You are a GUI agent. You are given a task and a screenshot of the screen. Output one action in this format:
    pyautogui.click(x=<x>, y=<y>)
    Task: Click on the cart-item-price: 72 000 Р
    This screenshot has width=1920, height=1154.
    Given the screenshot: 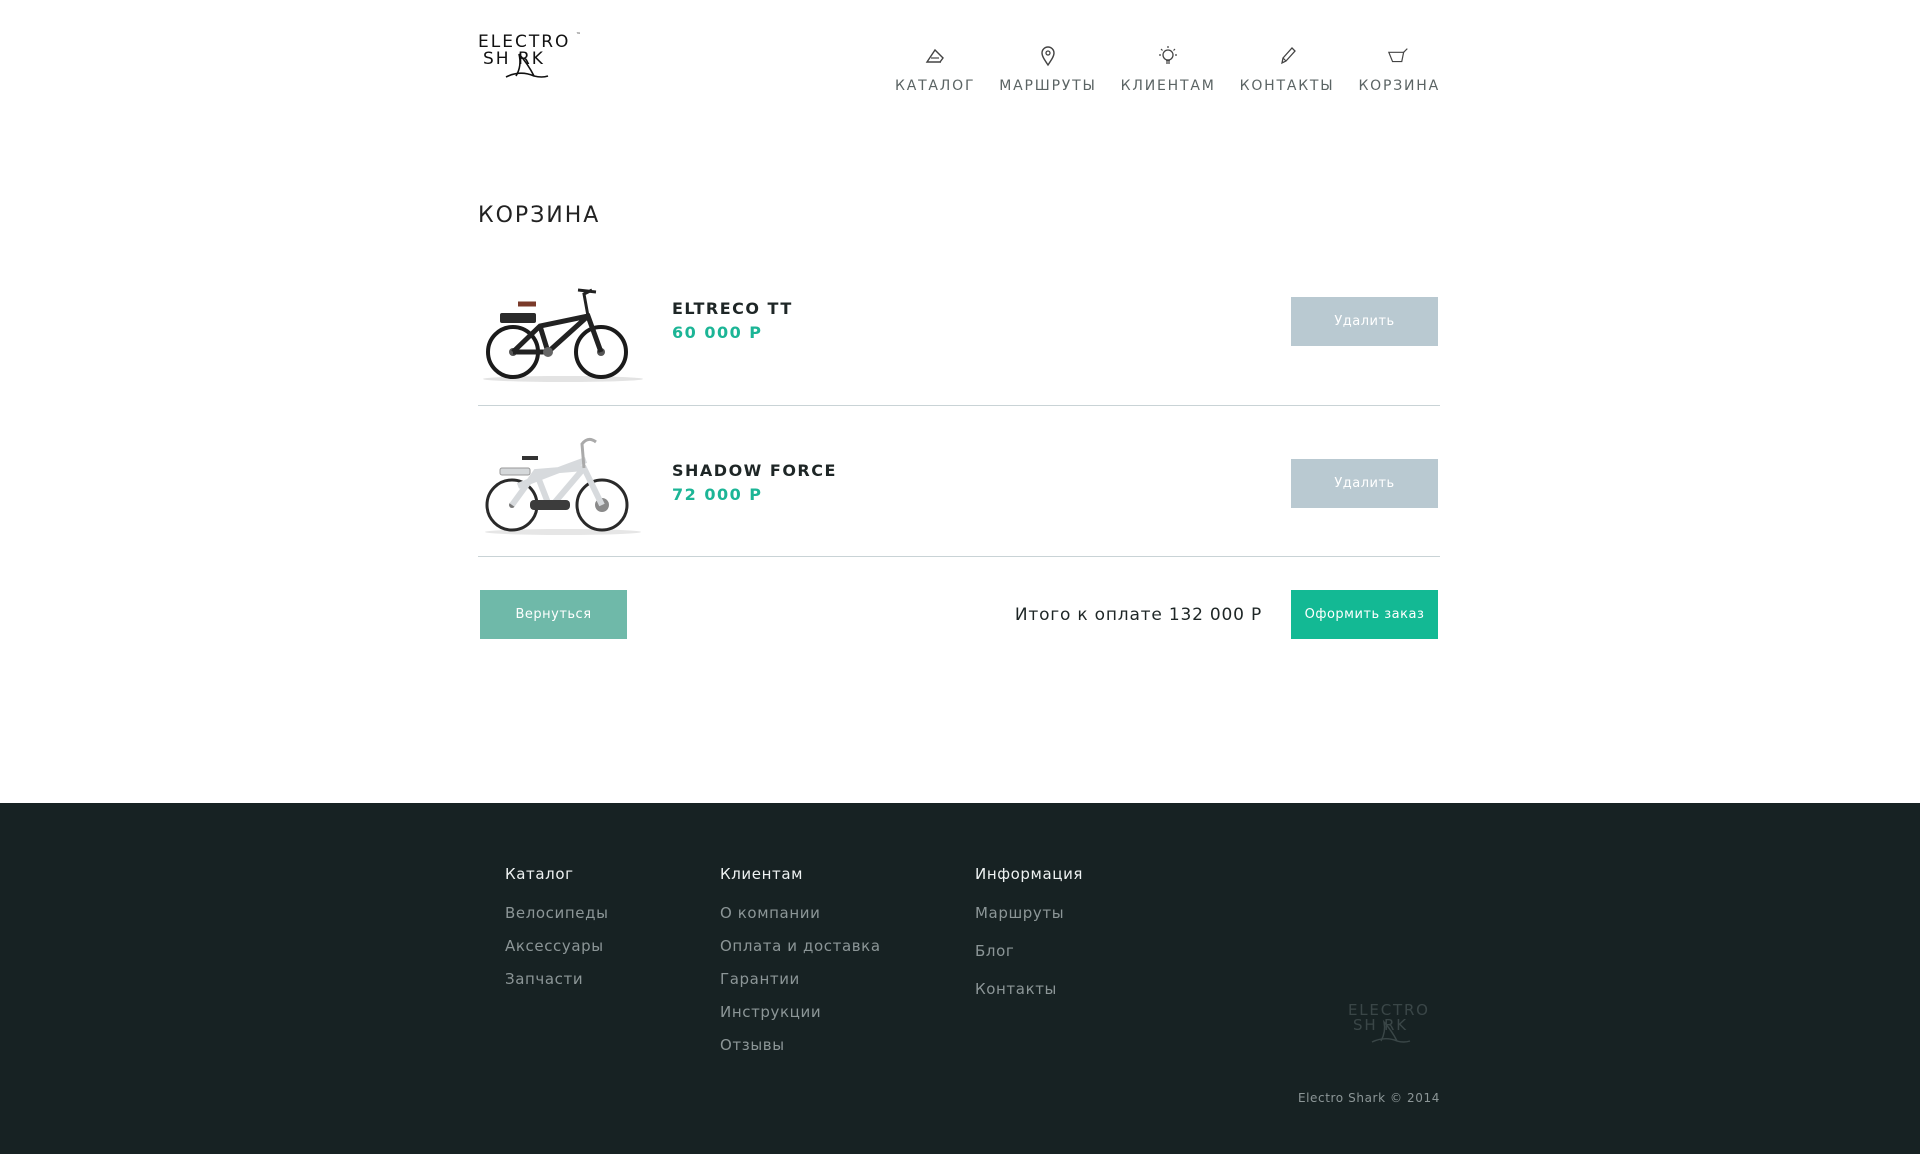 What is the action you would take?
    pyautogui.click(x=717, y=494)
    